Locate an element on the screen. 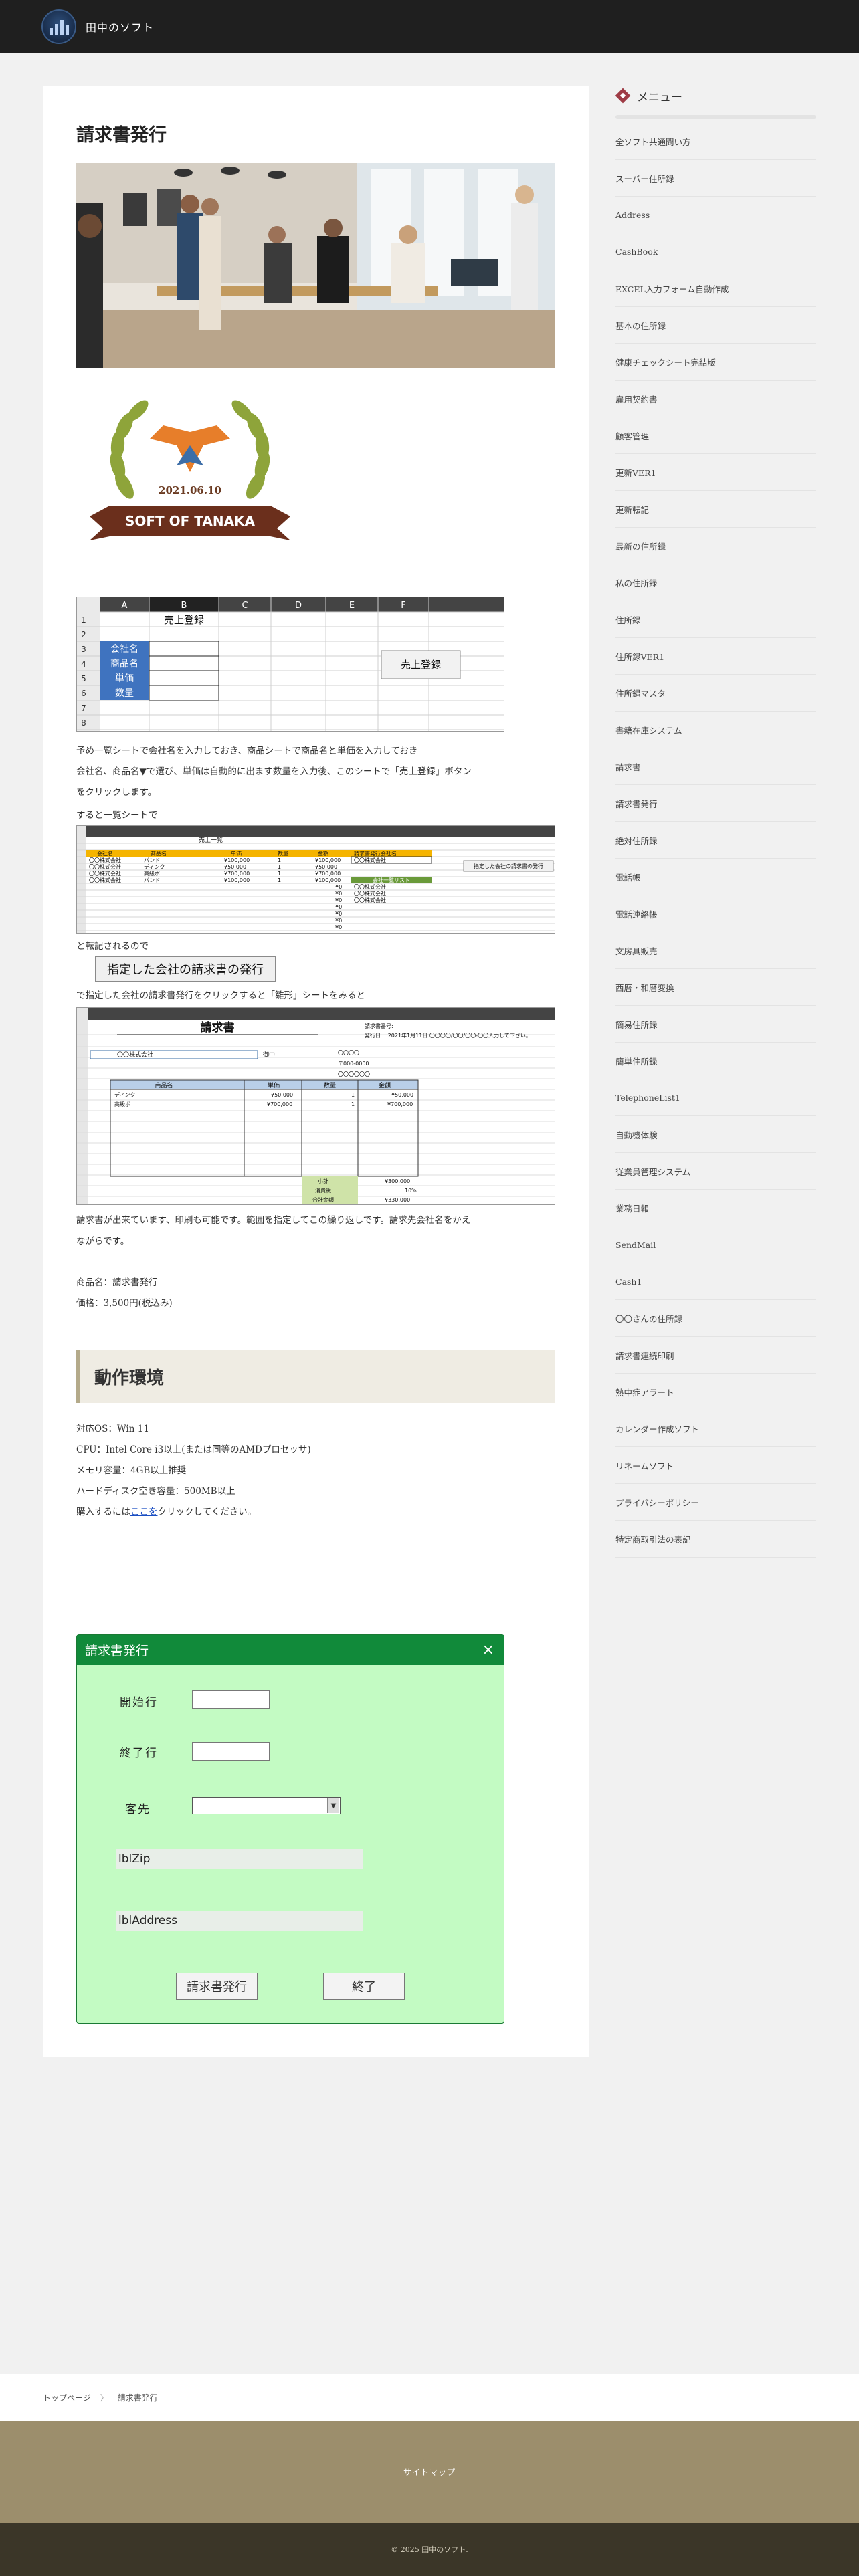 The width and height of the screenshot is (859, 2576). col-header: C is located at coordinates (245, 606).